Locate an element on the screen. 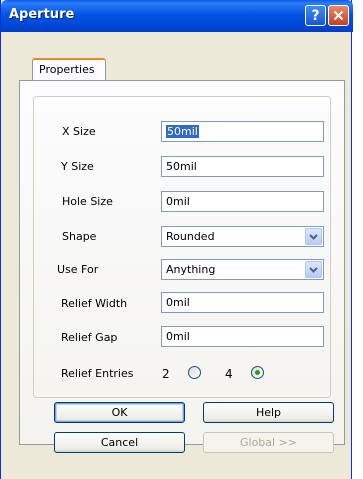  ok-button: OK is located at coordinates (119, 412).